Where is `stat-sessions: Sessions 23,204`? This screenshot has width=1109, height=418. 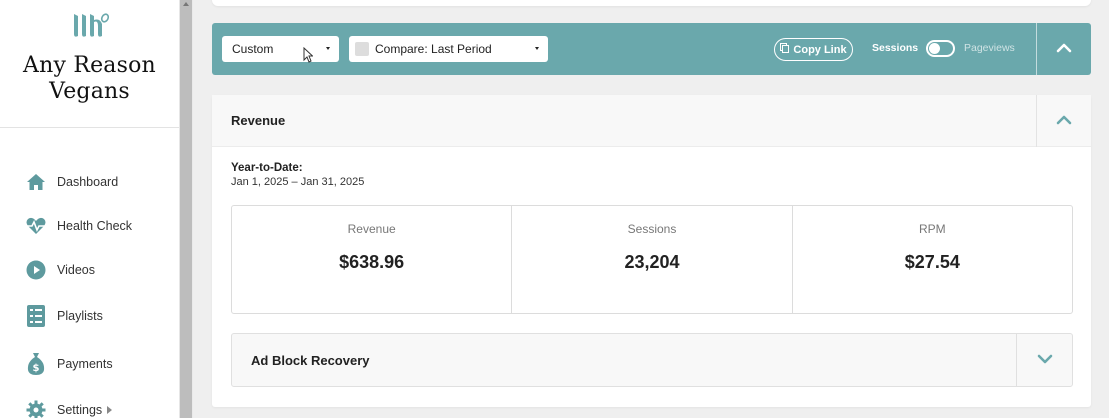 stat-sessions: Sessions 23,204 is located at coordinates (652, 259).